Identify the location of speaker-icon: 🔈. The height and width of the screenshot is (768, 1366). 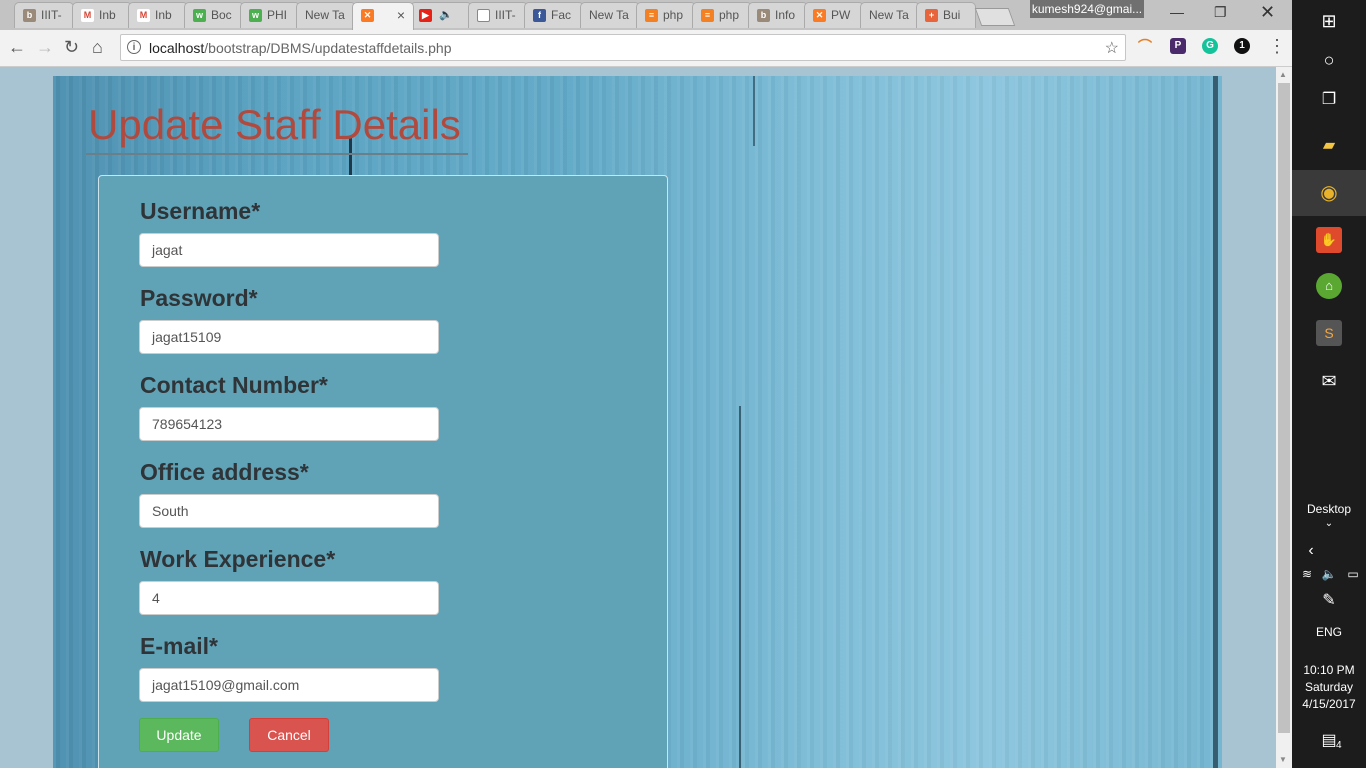
(446, 15).